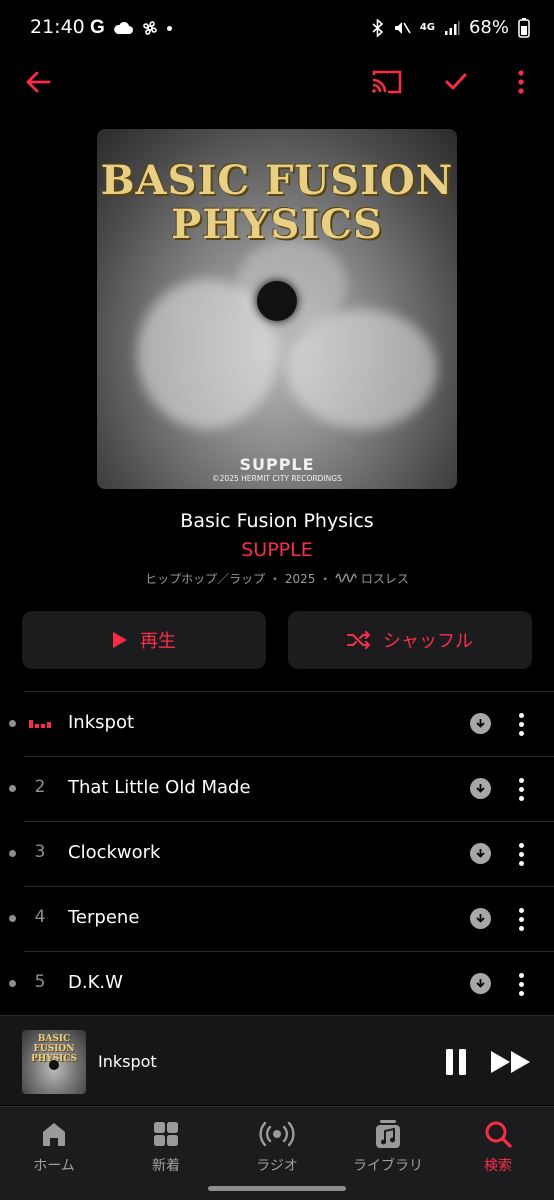 The width and height of the screenshot is (554, 1200). I want to click on track-row: 5 D.K.W, so click(277, 983).